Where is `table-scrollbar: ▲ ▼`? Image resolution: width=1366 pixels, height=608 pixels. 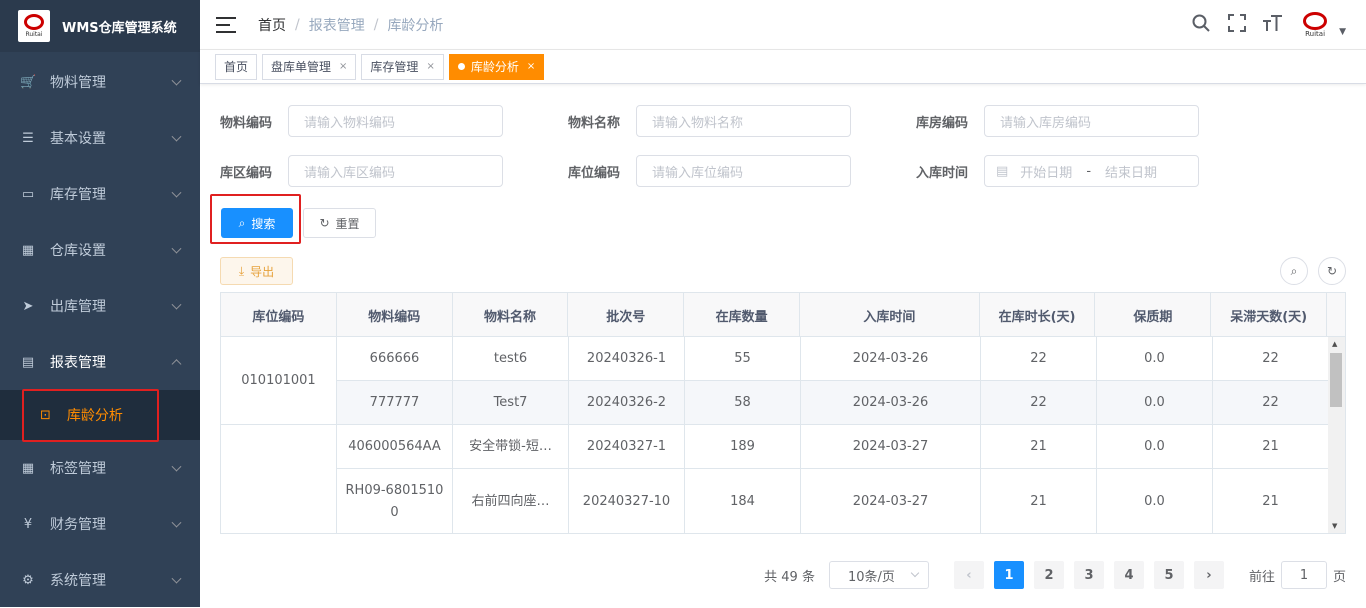
table-scrollbar: ▲ ▼ is located at coordinates (1336, 435).